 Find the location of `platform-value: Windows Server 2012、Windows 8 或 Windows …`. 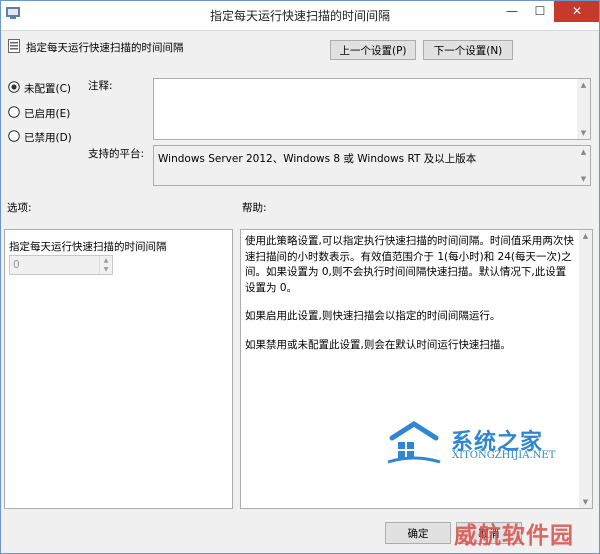

platform-value: Windows Server 2012、Windows 8 或 Windows … is located at coordinates (317, 159).